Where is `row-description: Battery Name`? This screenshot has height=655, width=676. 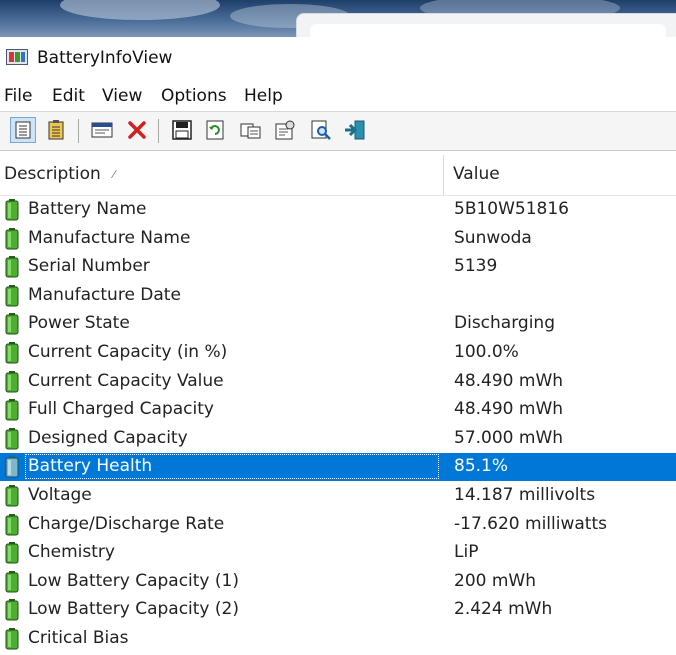 row-description: Battery Name is located at coordinates (87, 209).